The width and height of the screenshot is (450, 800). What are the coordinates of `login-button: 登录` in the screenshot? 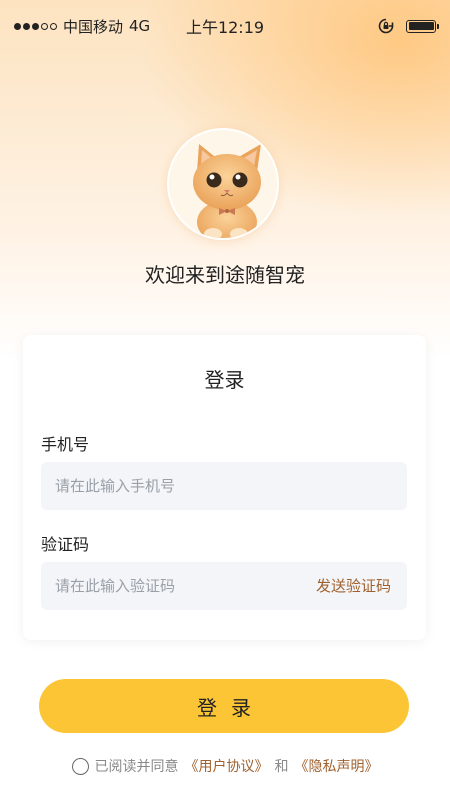 It's located at (224, 706).